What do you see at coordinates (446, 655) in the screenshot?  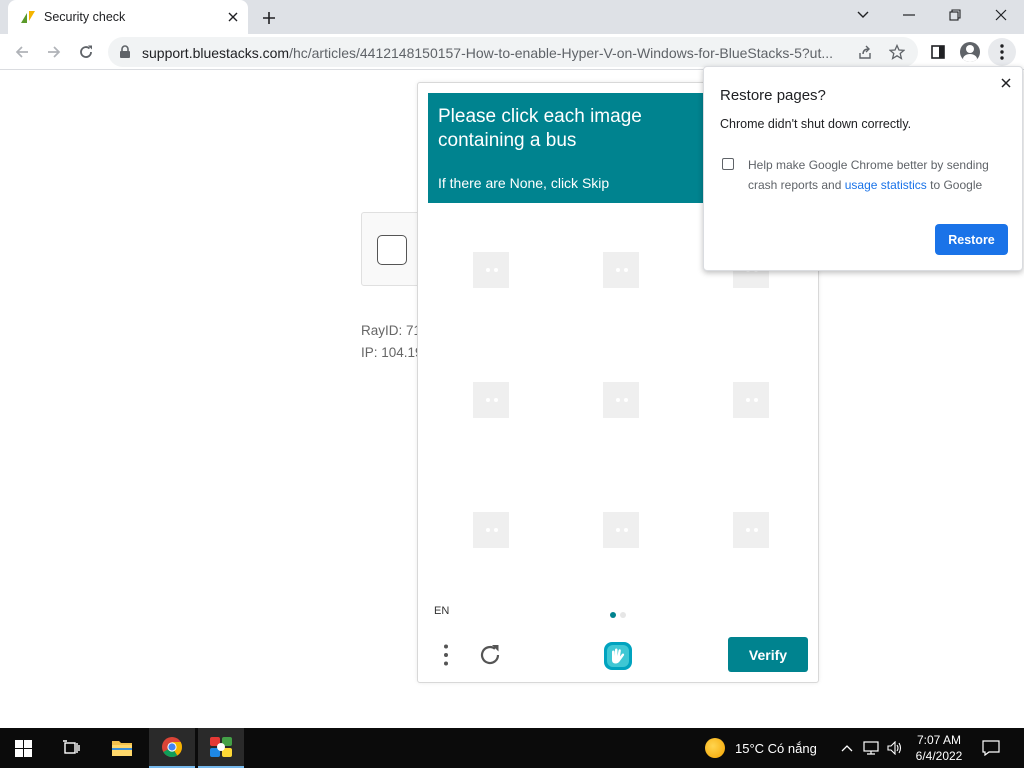 I see `captcha-menu-icon` at bounding box center [446, 655].